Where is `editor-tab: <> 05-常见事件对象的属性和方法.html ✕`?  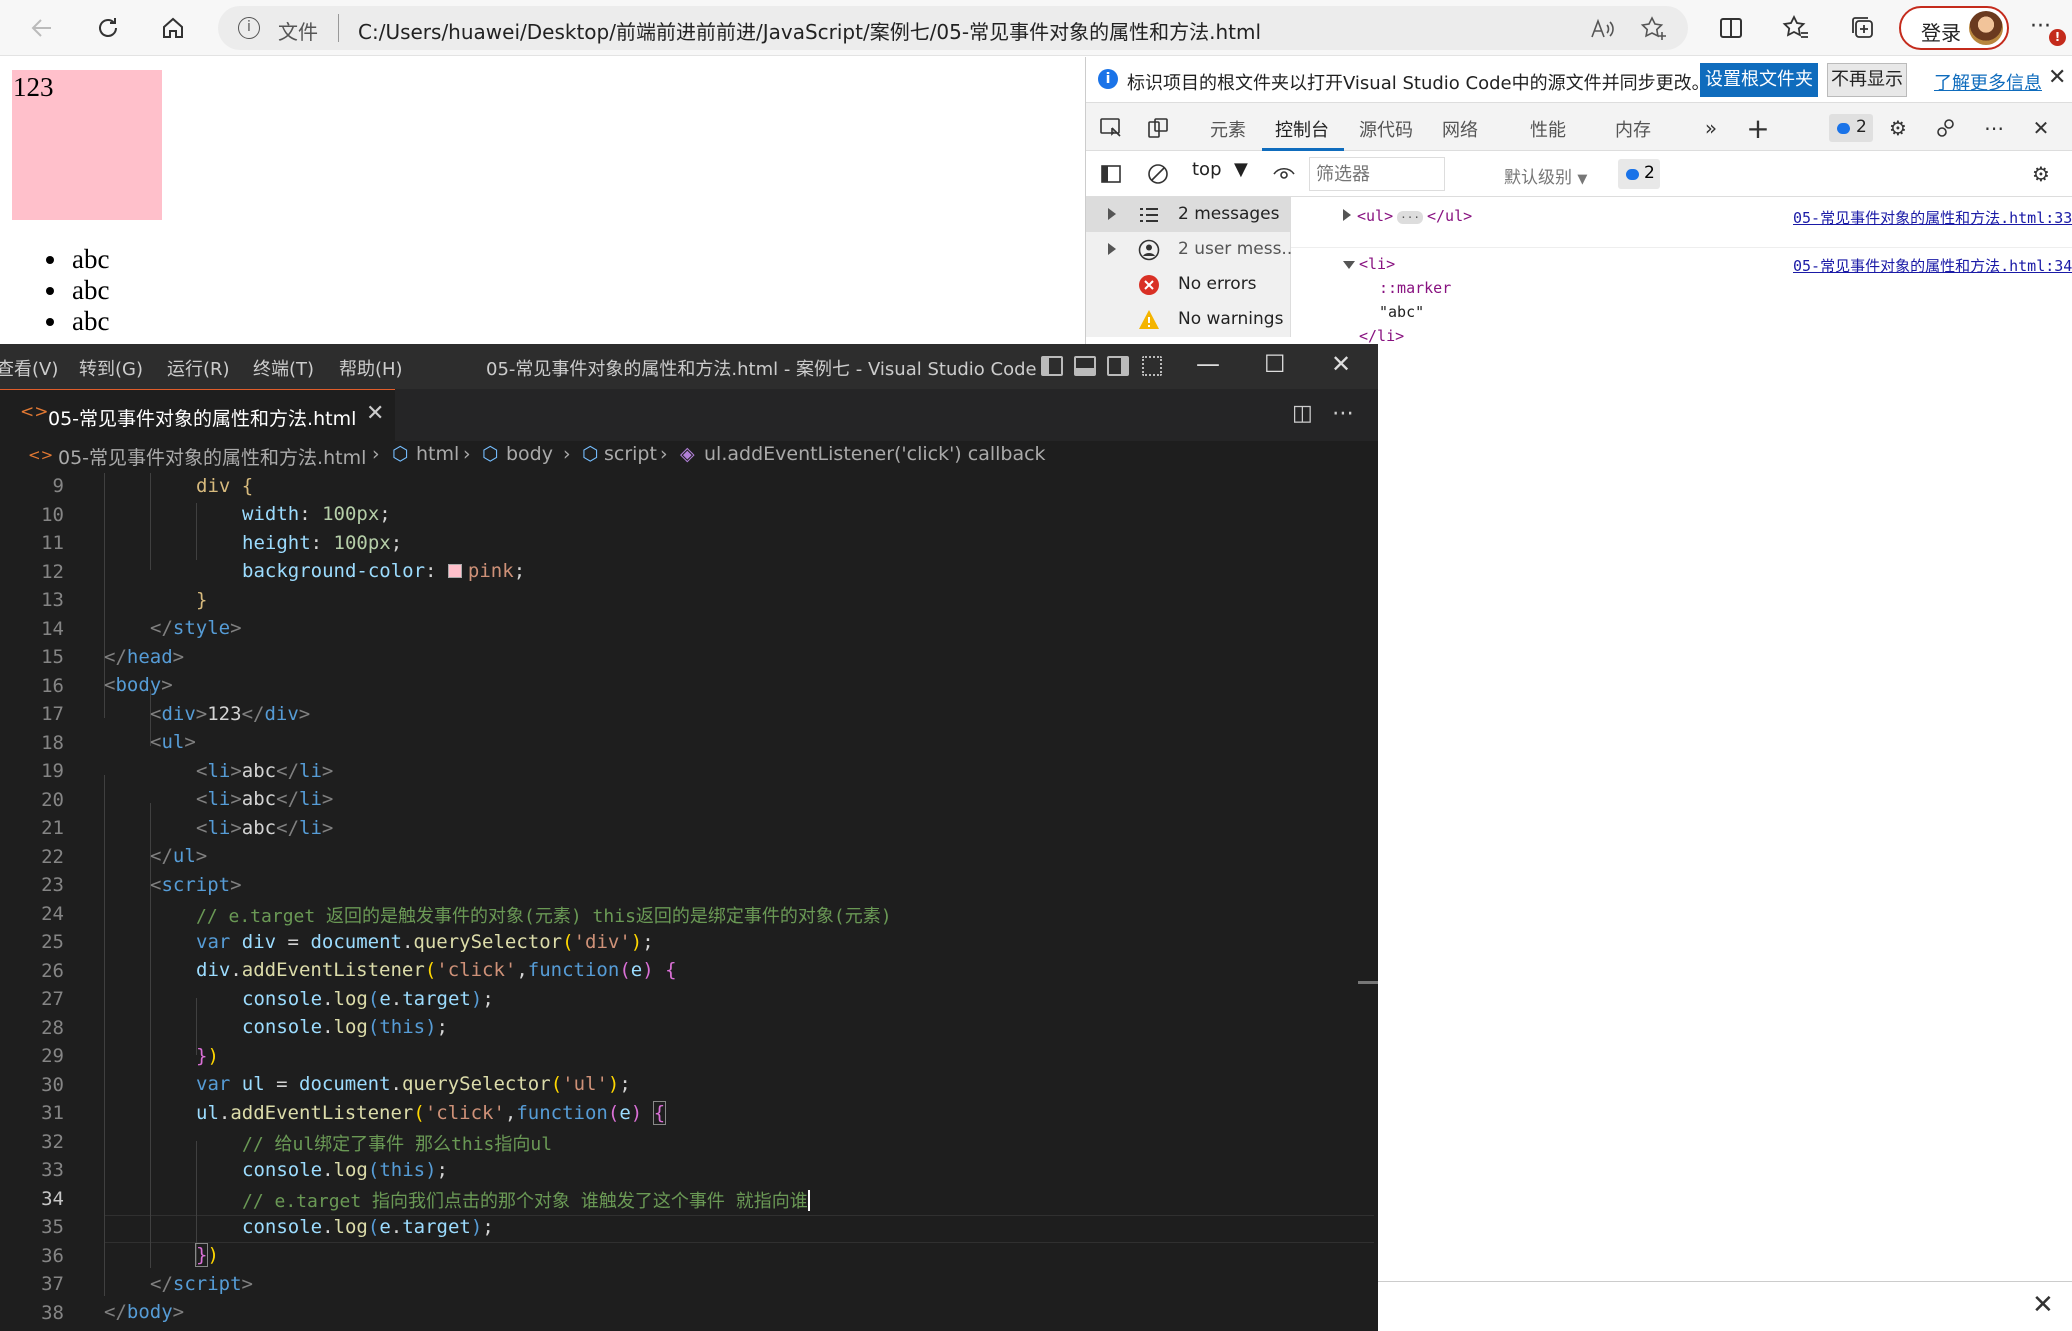
editor-tab: <> 05-常见事件对象的属性和方法.html ✕ is located at coordinates (197, 415).